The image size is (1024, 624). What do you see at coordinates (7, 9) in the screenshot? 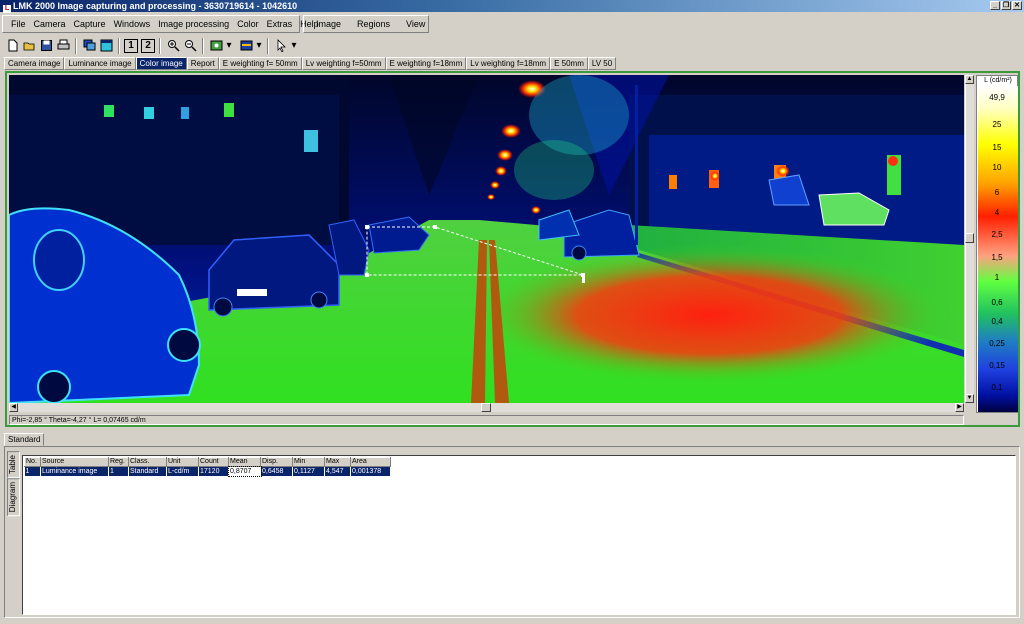
I see `app-icon: L` at bounding box center [7, 9].